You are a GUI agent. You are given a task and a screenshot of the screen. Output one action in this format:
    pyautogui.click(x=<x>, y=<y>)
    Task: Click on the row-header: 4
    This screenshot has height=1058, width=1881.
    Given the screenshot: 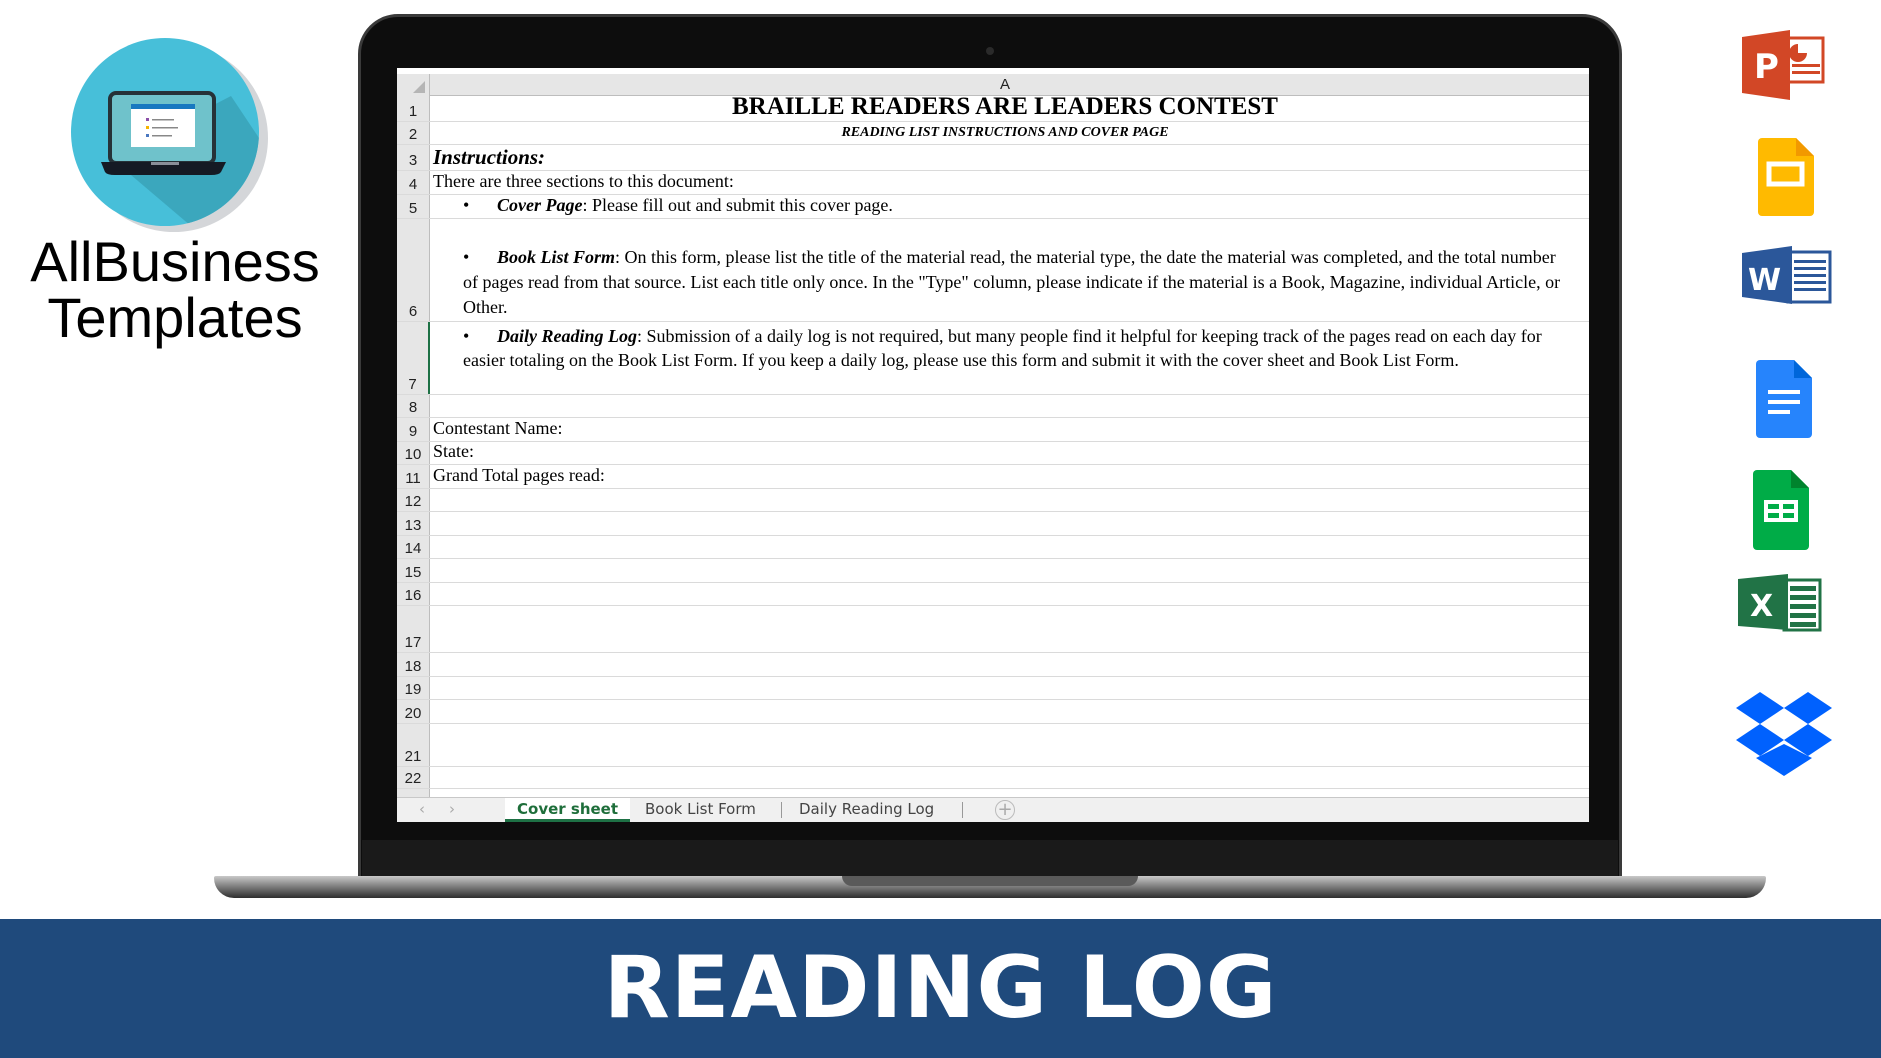 What is the action you would take?
    pyautogui.click(x=413, y=182)
    